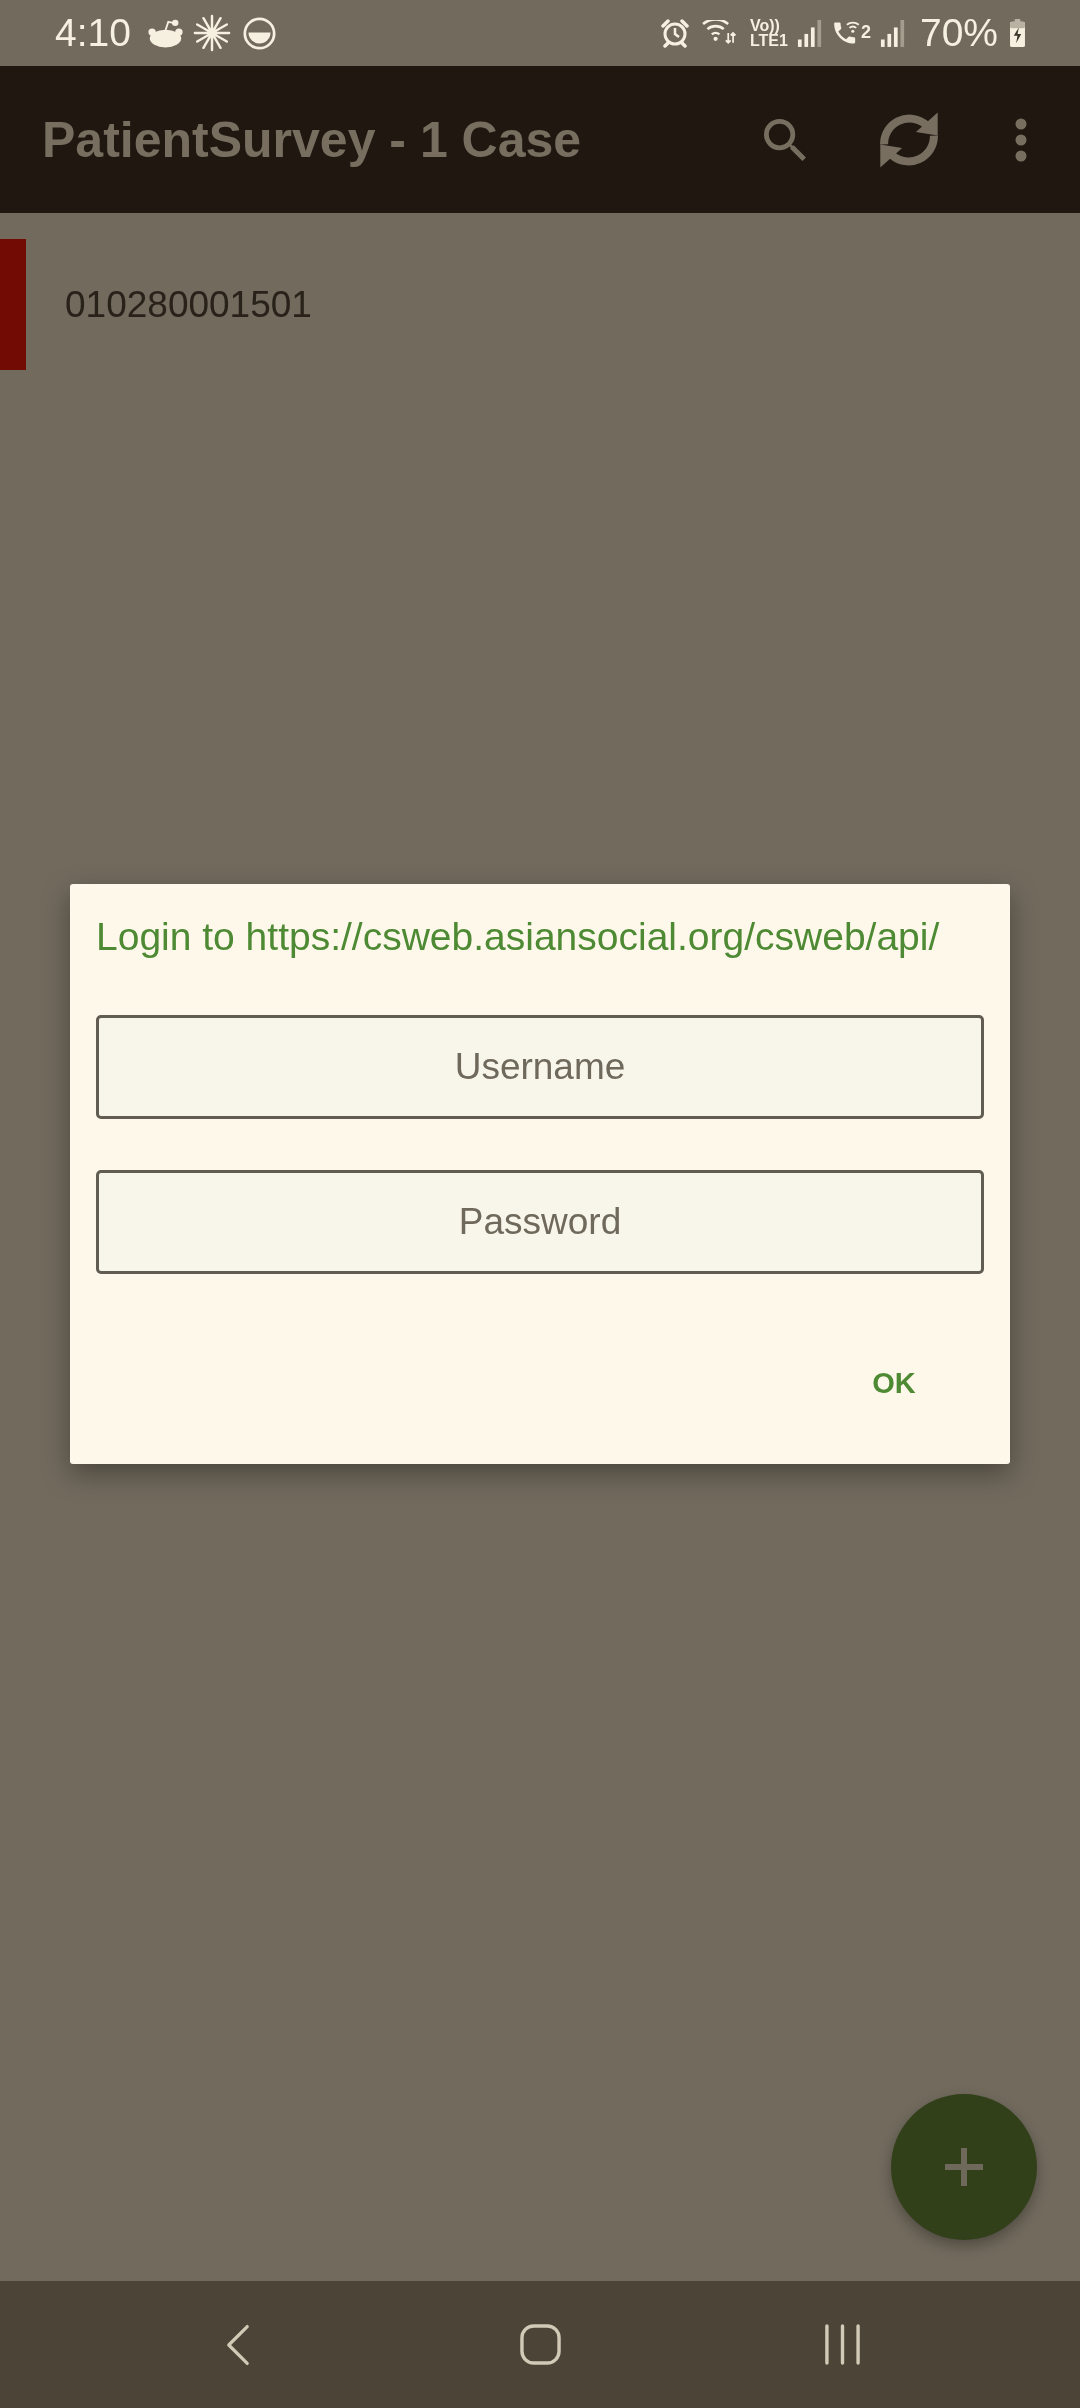  I want to click on wifi-icon, so click(719, 33).